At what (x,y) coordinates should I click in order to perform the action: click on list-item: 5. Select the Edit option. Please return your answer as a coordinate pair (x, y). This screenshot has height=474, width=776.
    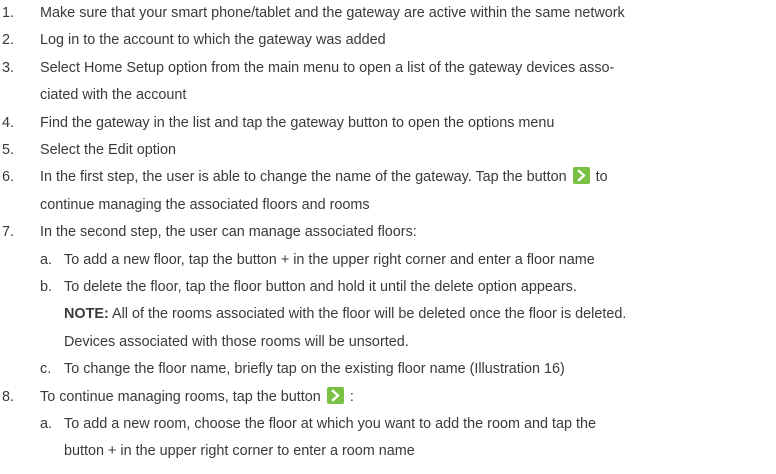
    Looking at the image, I should click on (388, 150).